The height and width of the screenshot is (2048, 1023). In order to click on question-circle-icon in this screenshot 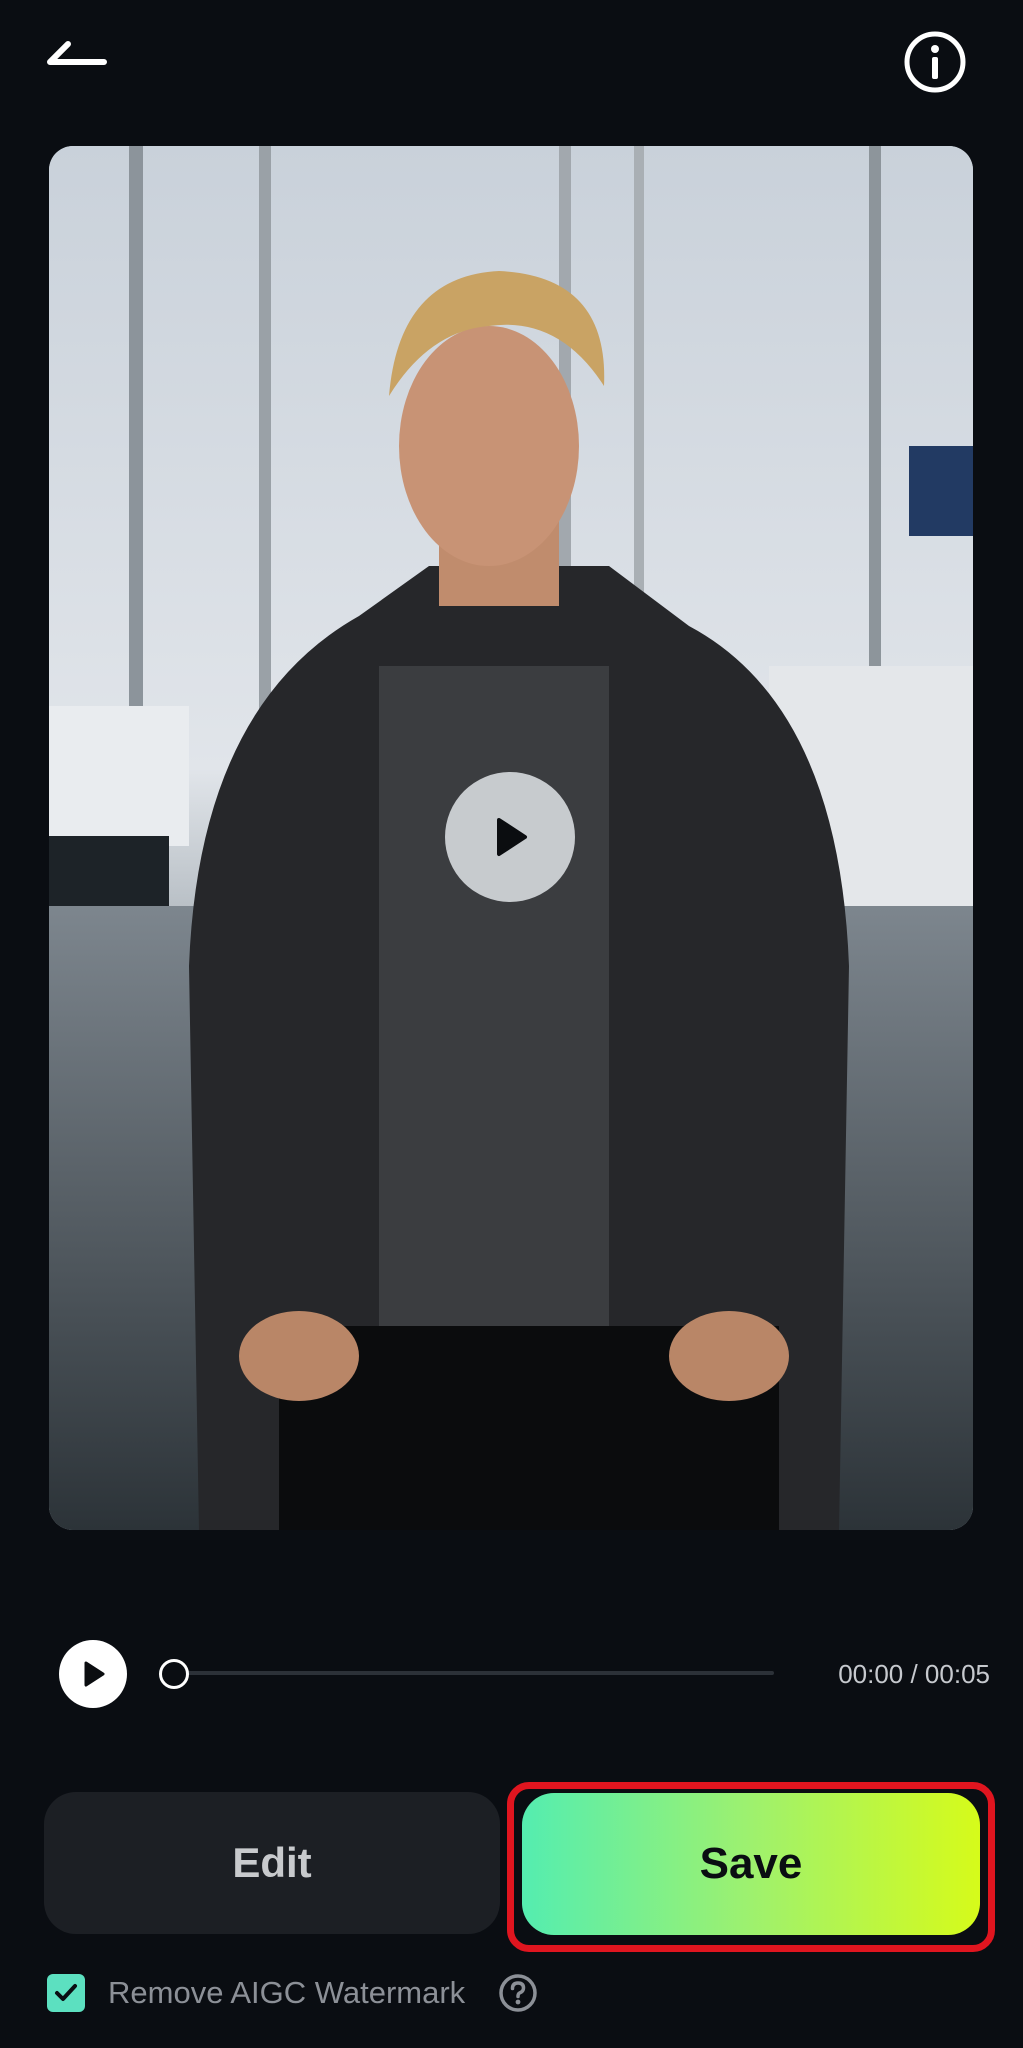, I will do `click(518, 1993)`.